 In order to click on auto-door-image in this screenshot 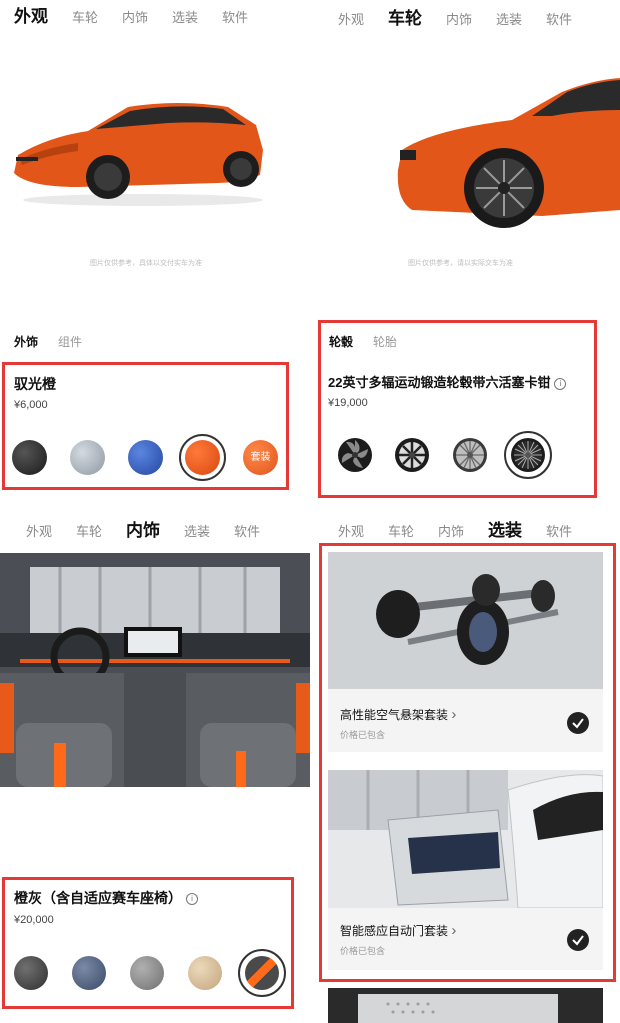, I will do `click(465, 839)`.